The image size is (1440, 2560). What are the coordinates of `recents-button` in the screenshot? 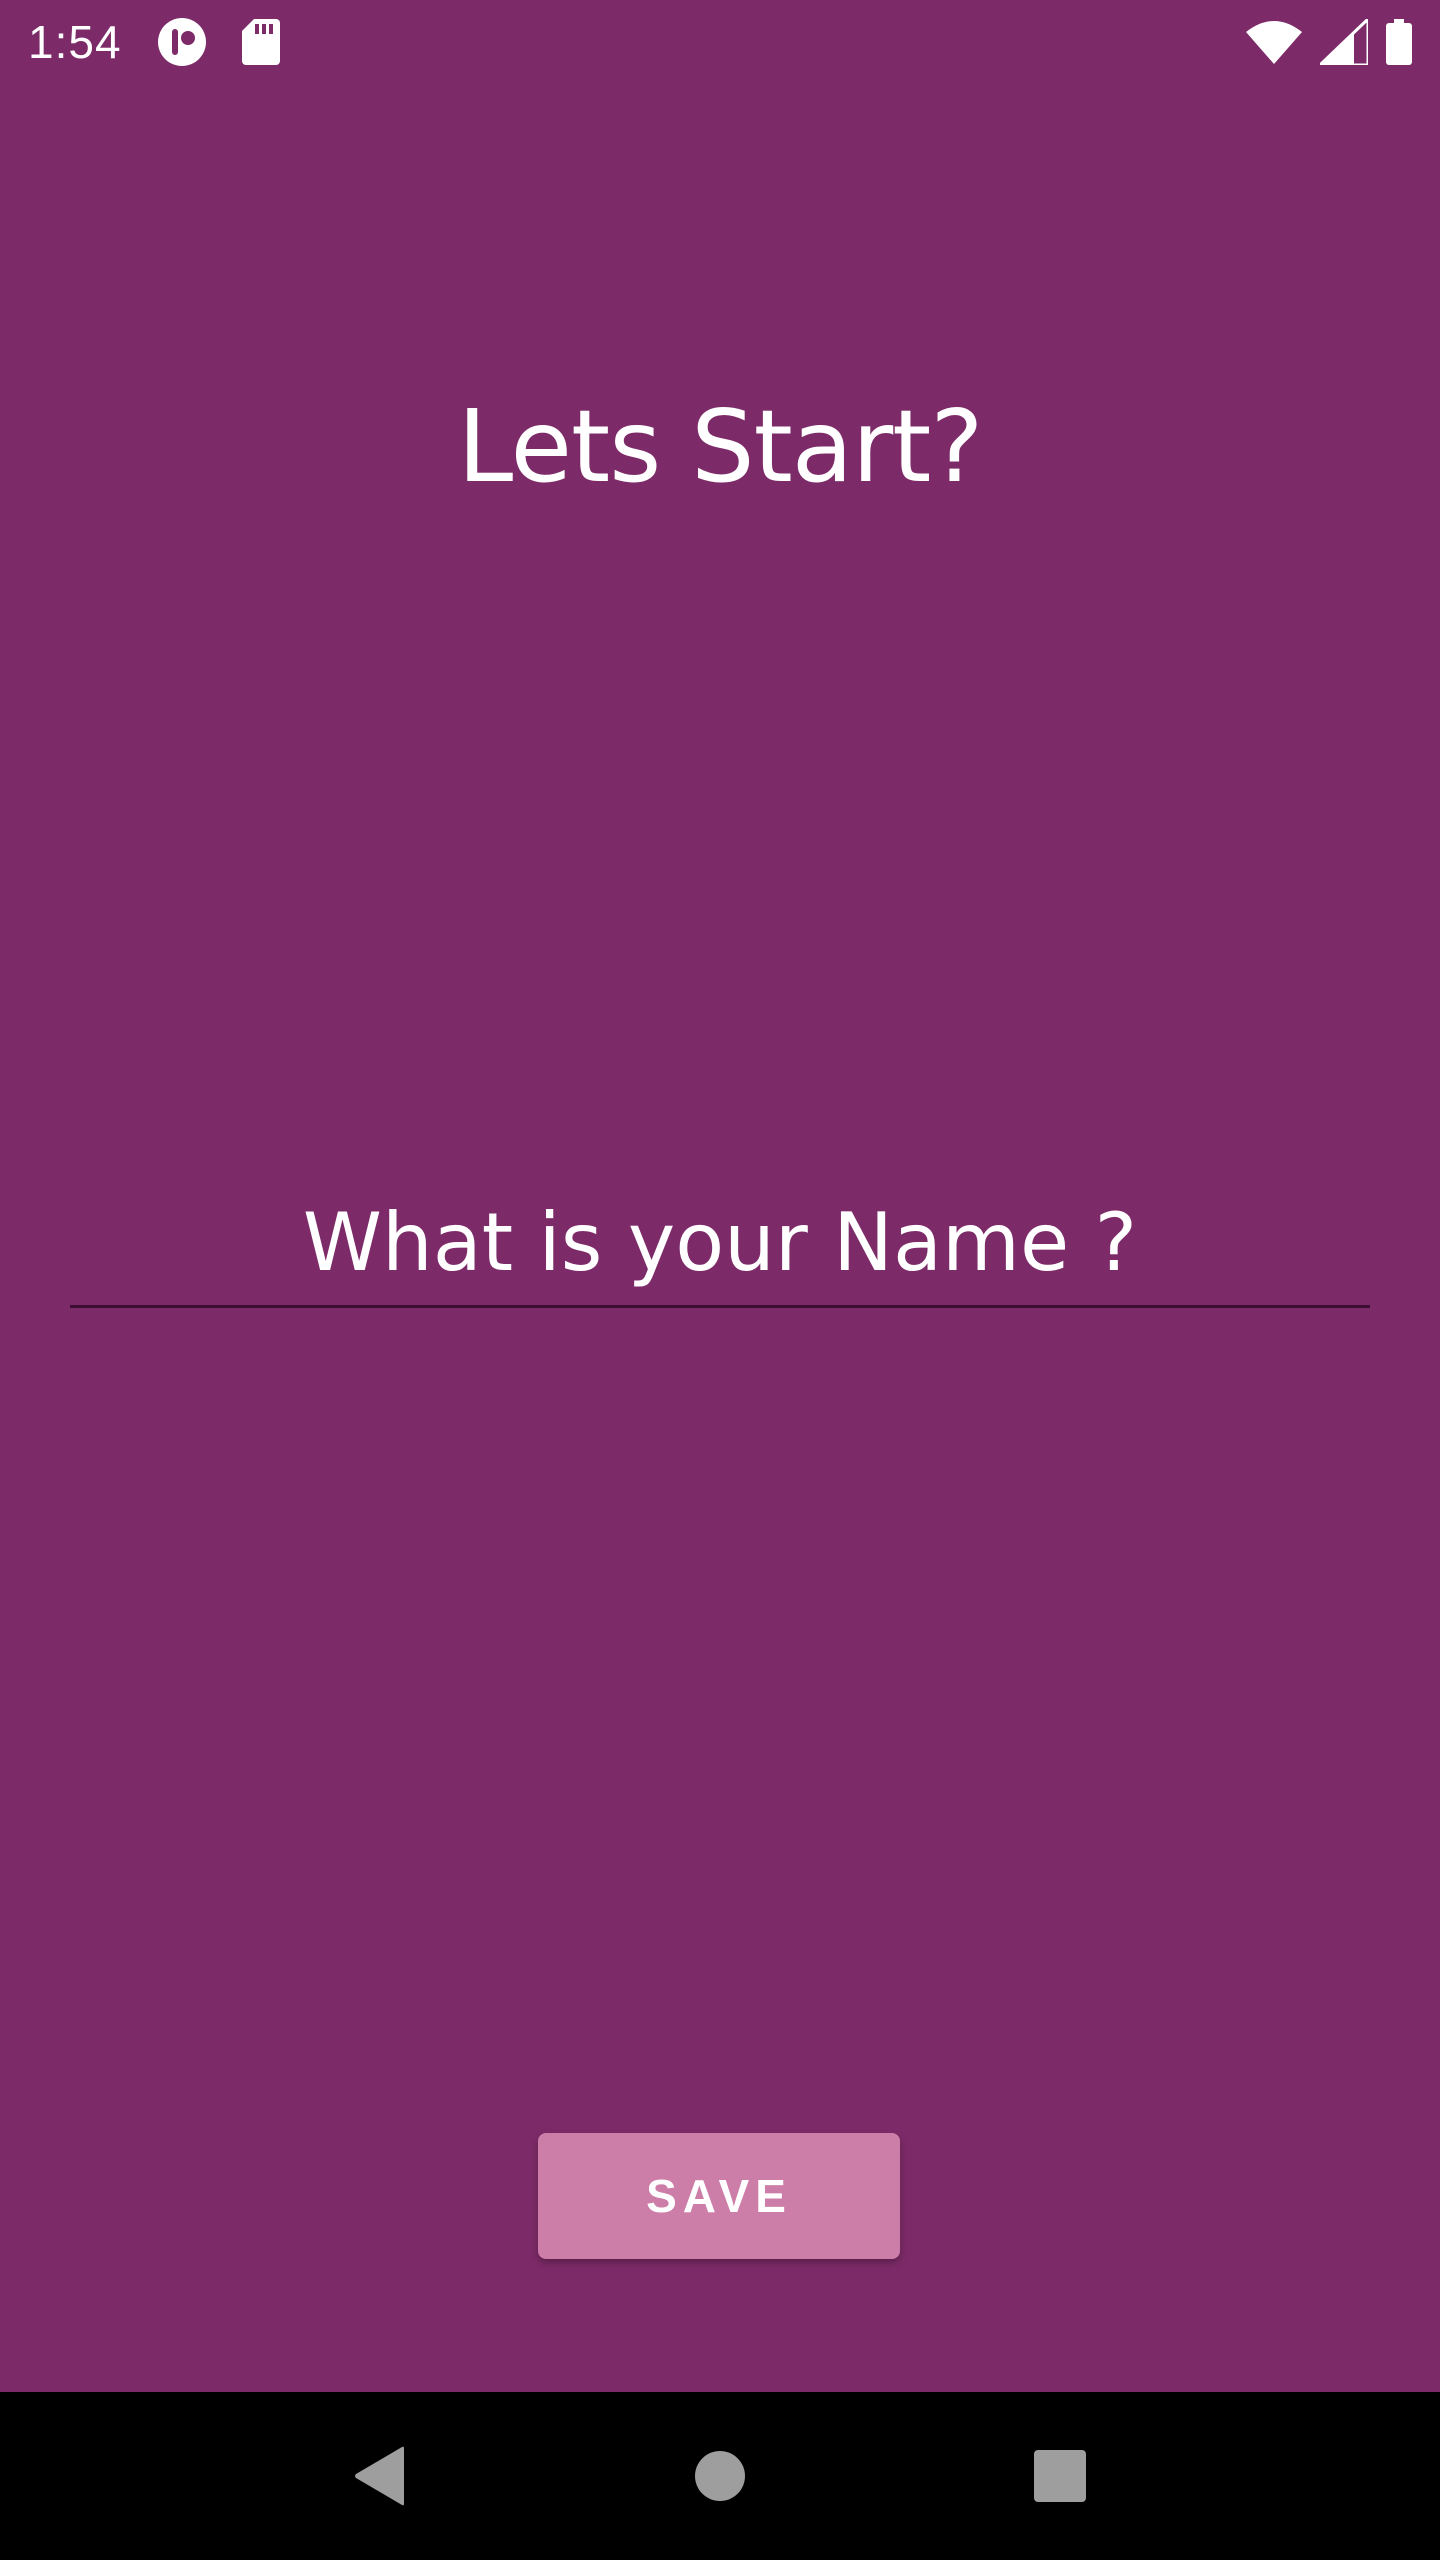 It's located at (1060, 2476).